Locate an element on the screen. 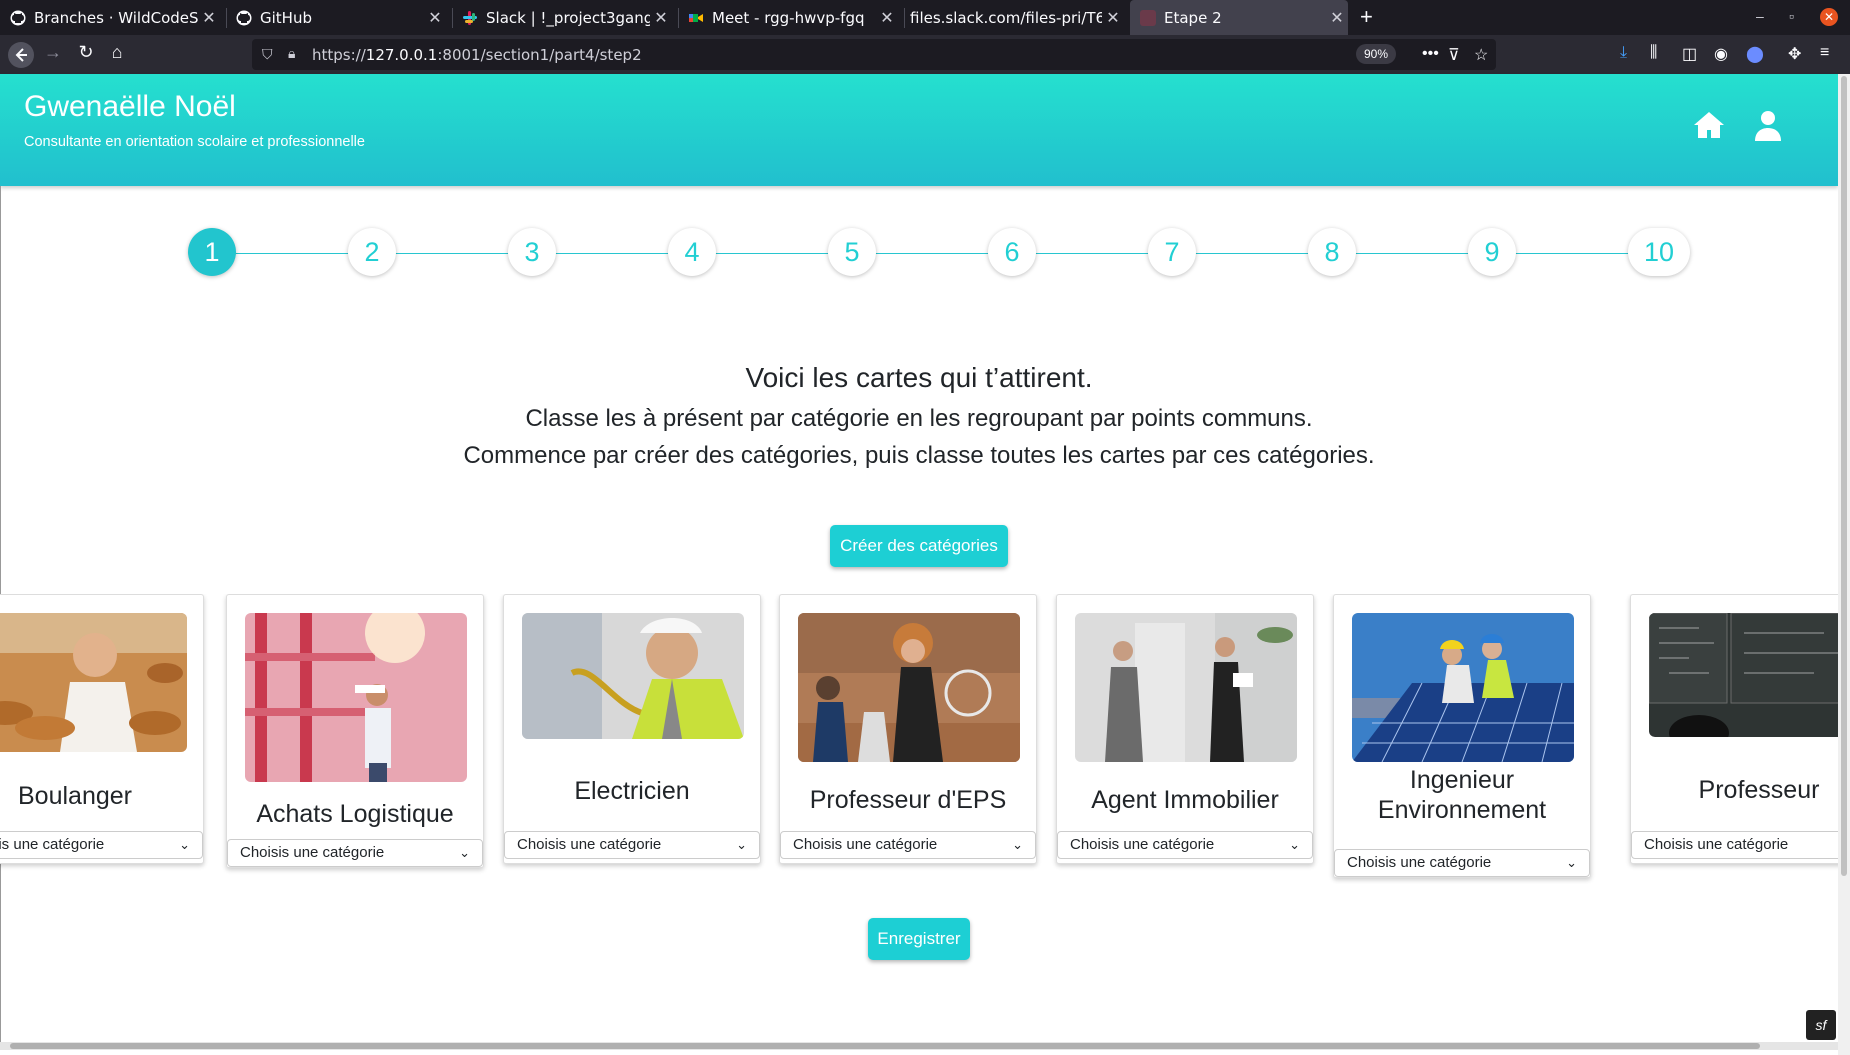 This screenshot has width=1850, height=1055. job-card-boulanger: Boulanger Choisis une catégorie ⌄ is located at coordinates (102, 729).